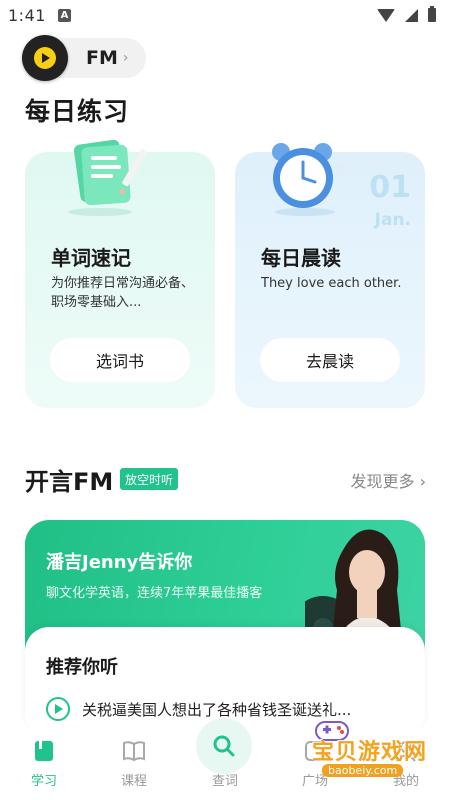 The image size is (450, 800). I want to click on recommend-title: 推荐你听, so click(82, 667).